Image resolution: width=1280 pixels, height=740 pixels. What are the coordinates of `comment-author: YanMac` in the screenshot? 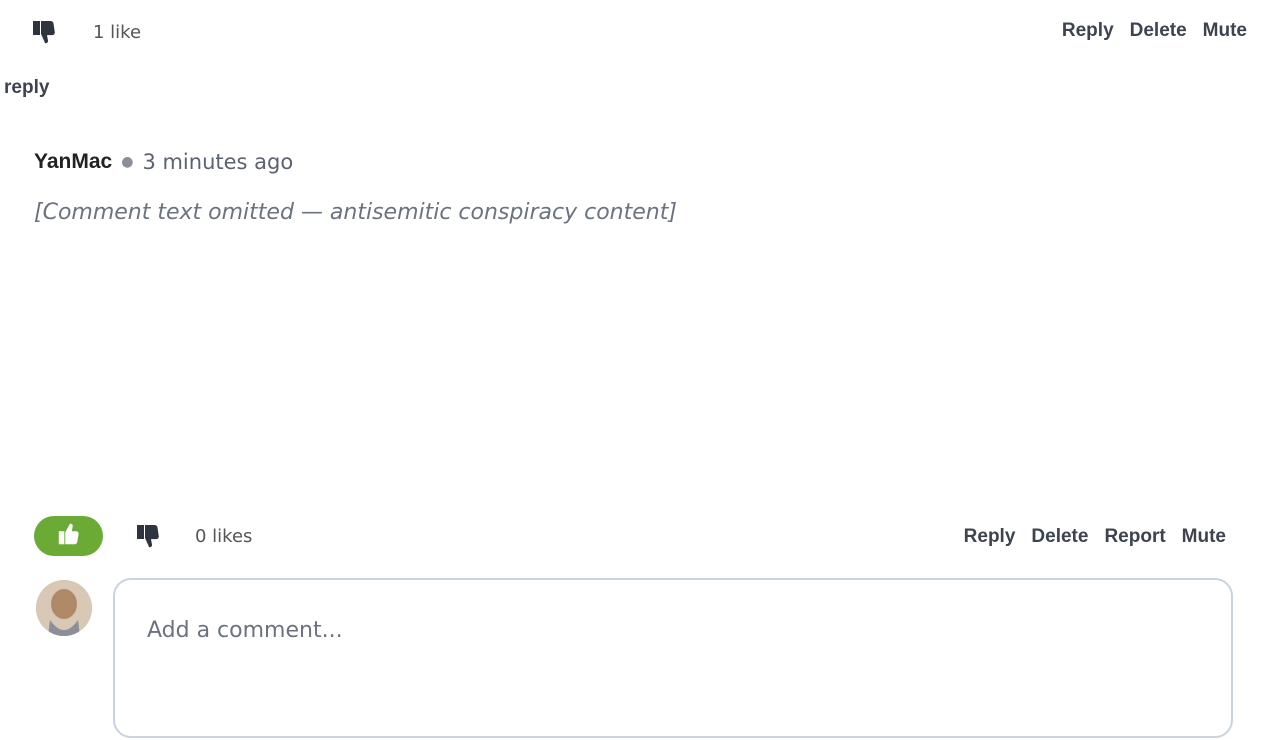 It's located at (73, 162).